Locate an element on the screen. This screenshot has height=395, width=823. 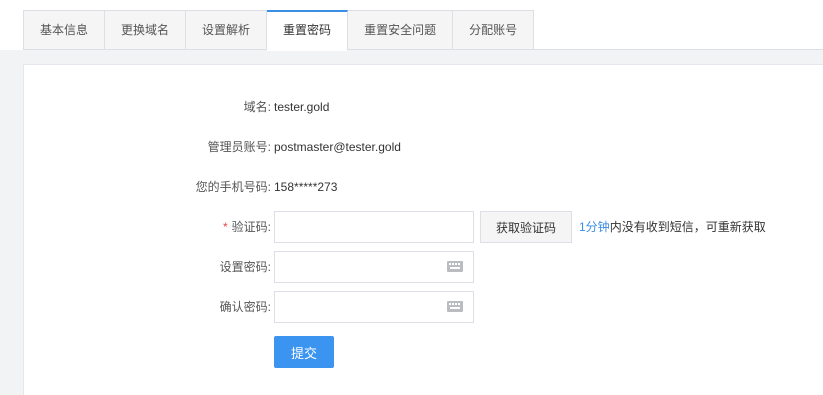
phone-row: 您的手机号码: 158*****273 is located at coordinates (423, 187).